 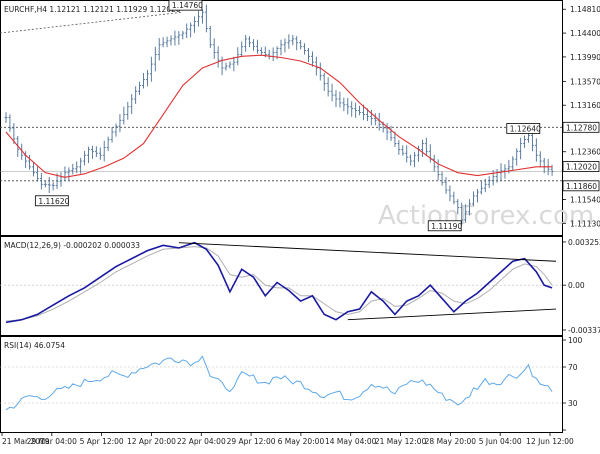 I want to click on price-tick-label: 1.13570, so click(x=585, y=81).